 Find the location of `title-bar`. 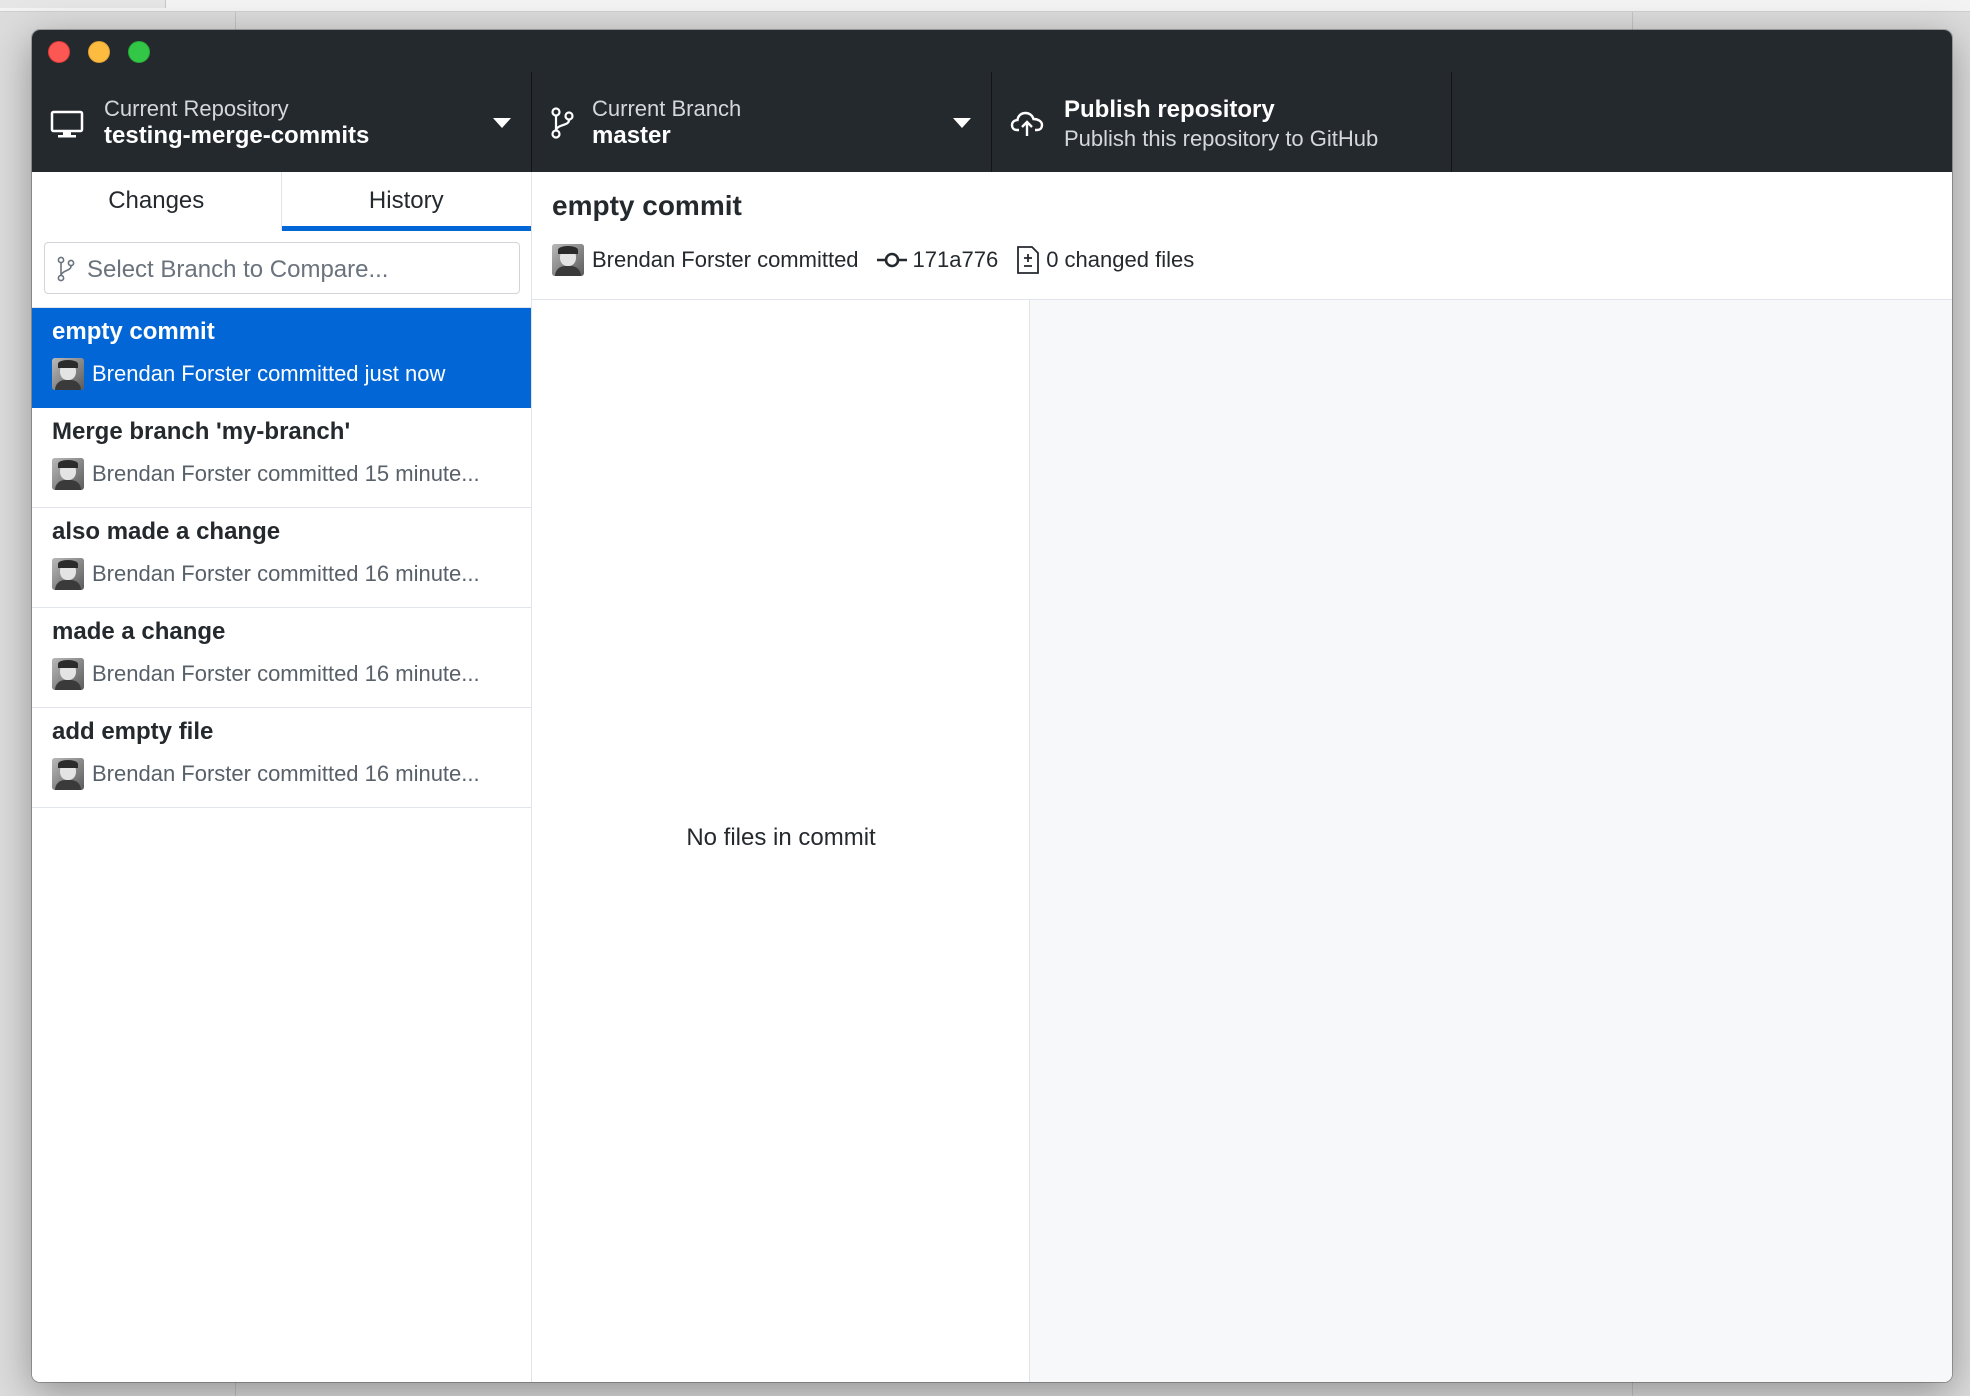

title-bar is located at coordinates (992, 51).